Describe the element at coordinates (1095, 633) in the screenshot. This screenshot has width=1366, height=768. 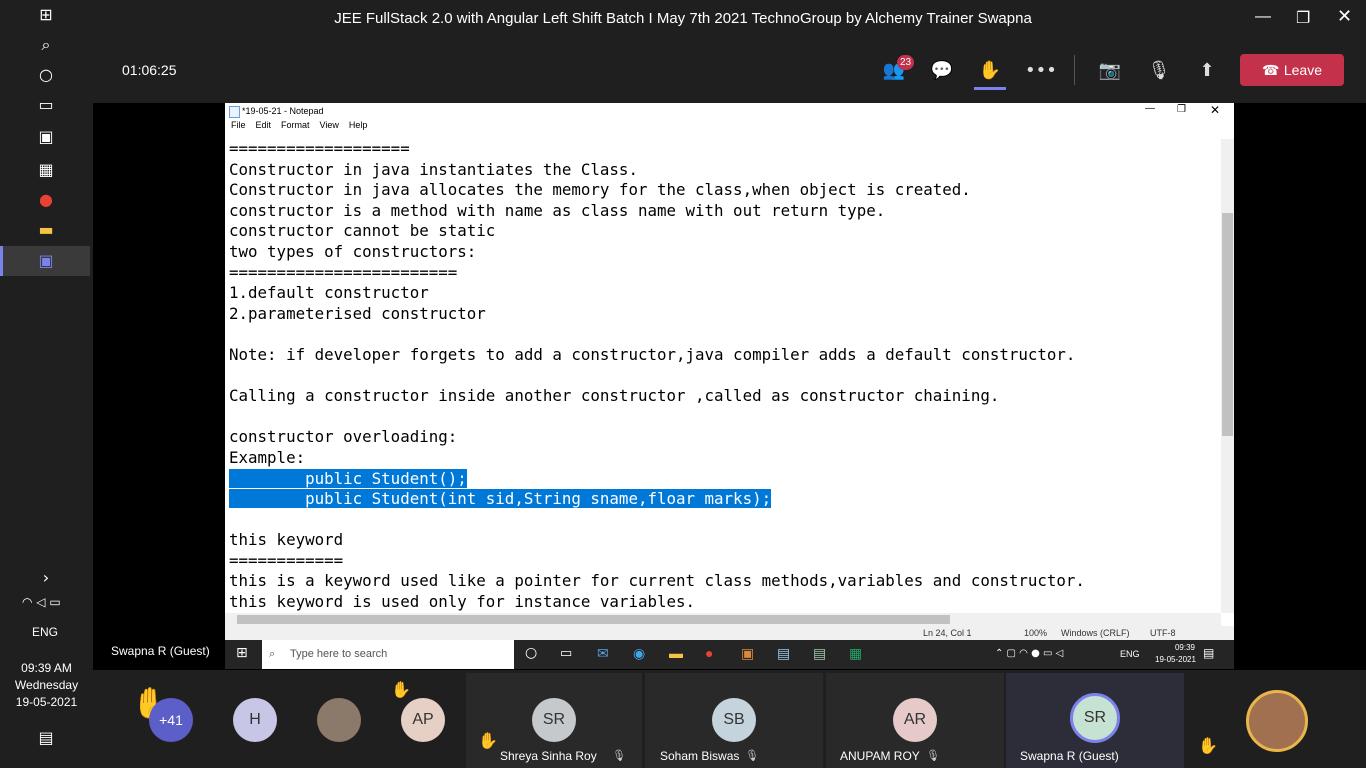
I see `line-ending: Windows (CRLF)` at that location.